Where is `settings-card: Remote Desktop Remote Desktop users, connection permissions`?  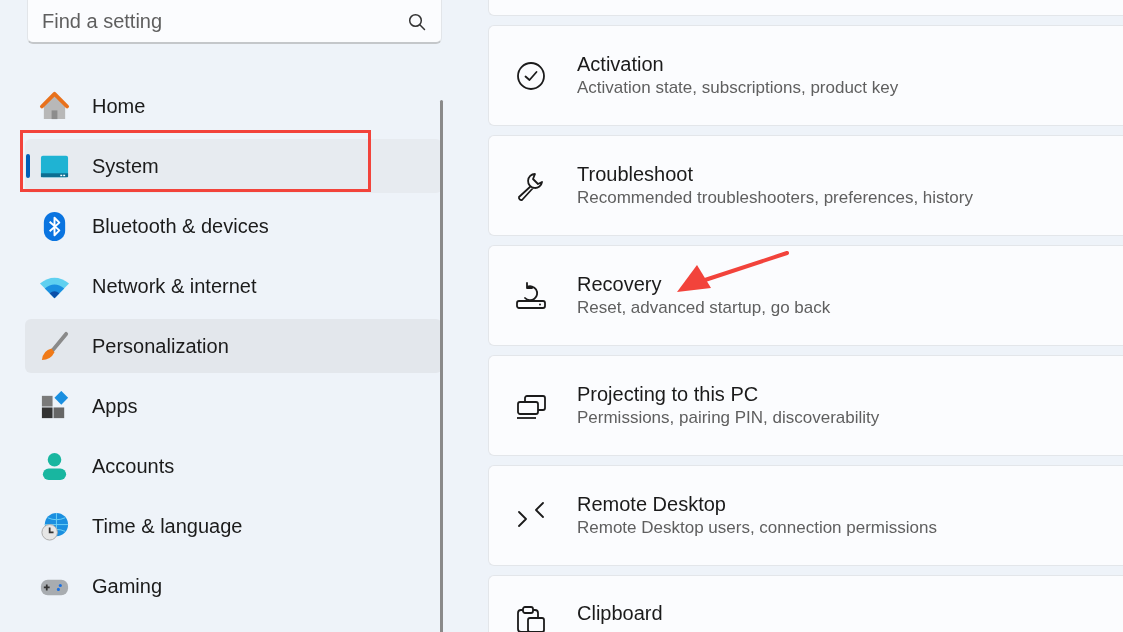
settings-card: Remote Desktop Remote Desktop users, connection permissions is located at coordinates (805, 515).